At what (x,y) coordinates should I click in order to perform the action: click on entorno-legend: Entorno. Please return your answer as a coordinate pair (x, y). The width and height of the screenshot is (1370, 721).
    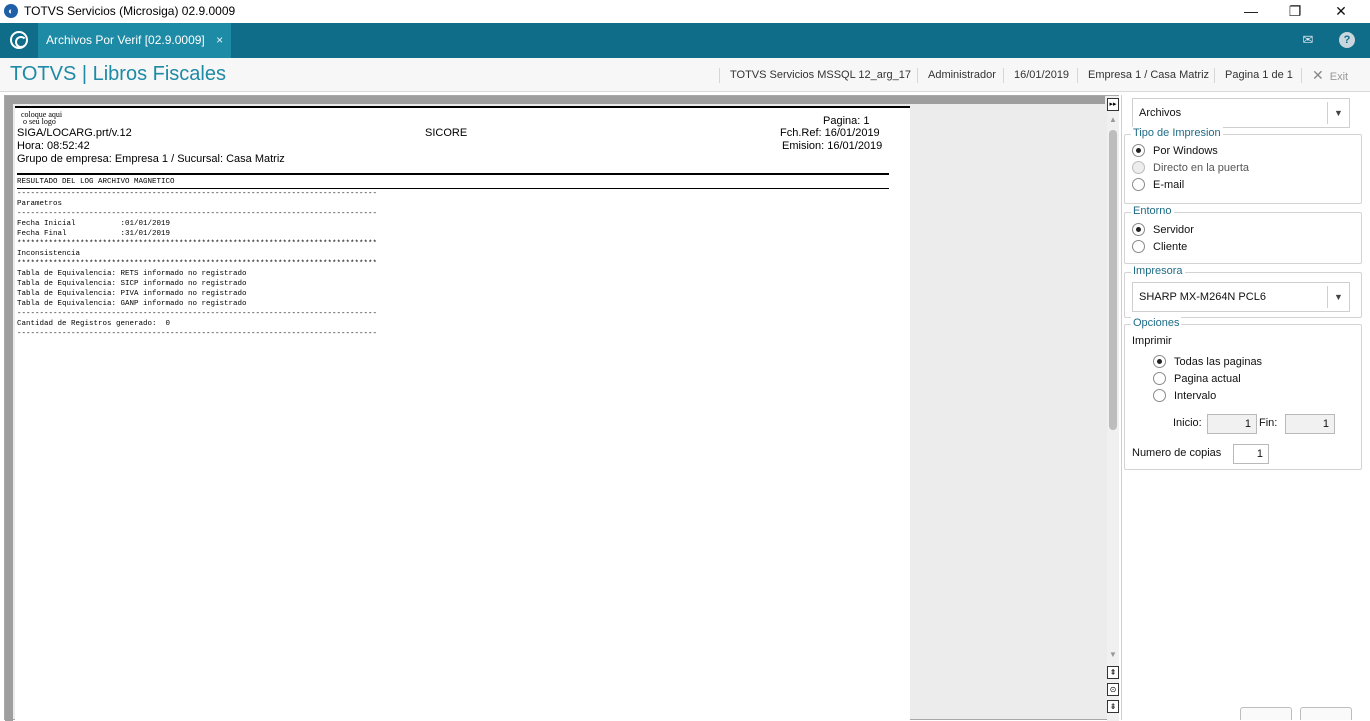
    Looking at the image, I should click on (1152, 211).